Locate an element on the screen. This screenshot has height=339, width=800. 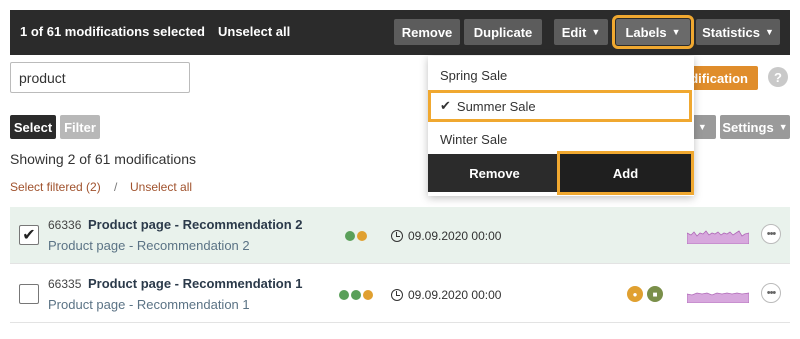
unselect-all-button: Unselect all is located at coordinates (254, 31).